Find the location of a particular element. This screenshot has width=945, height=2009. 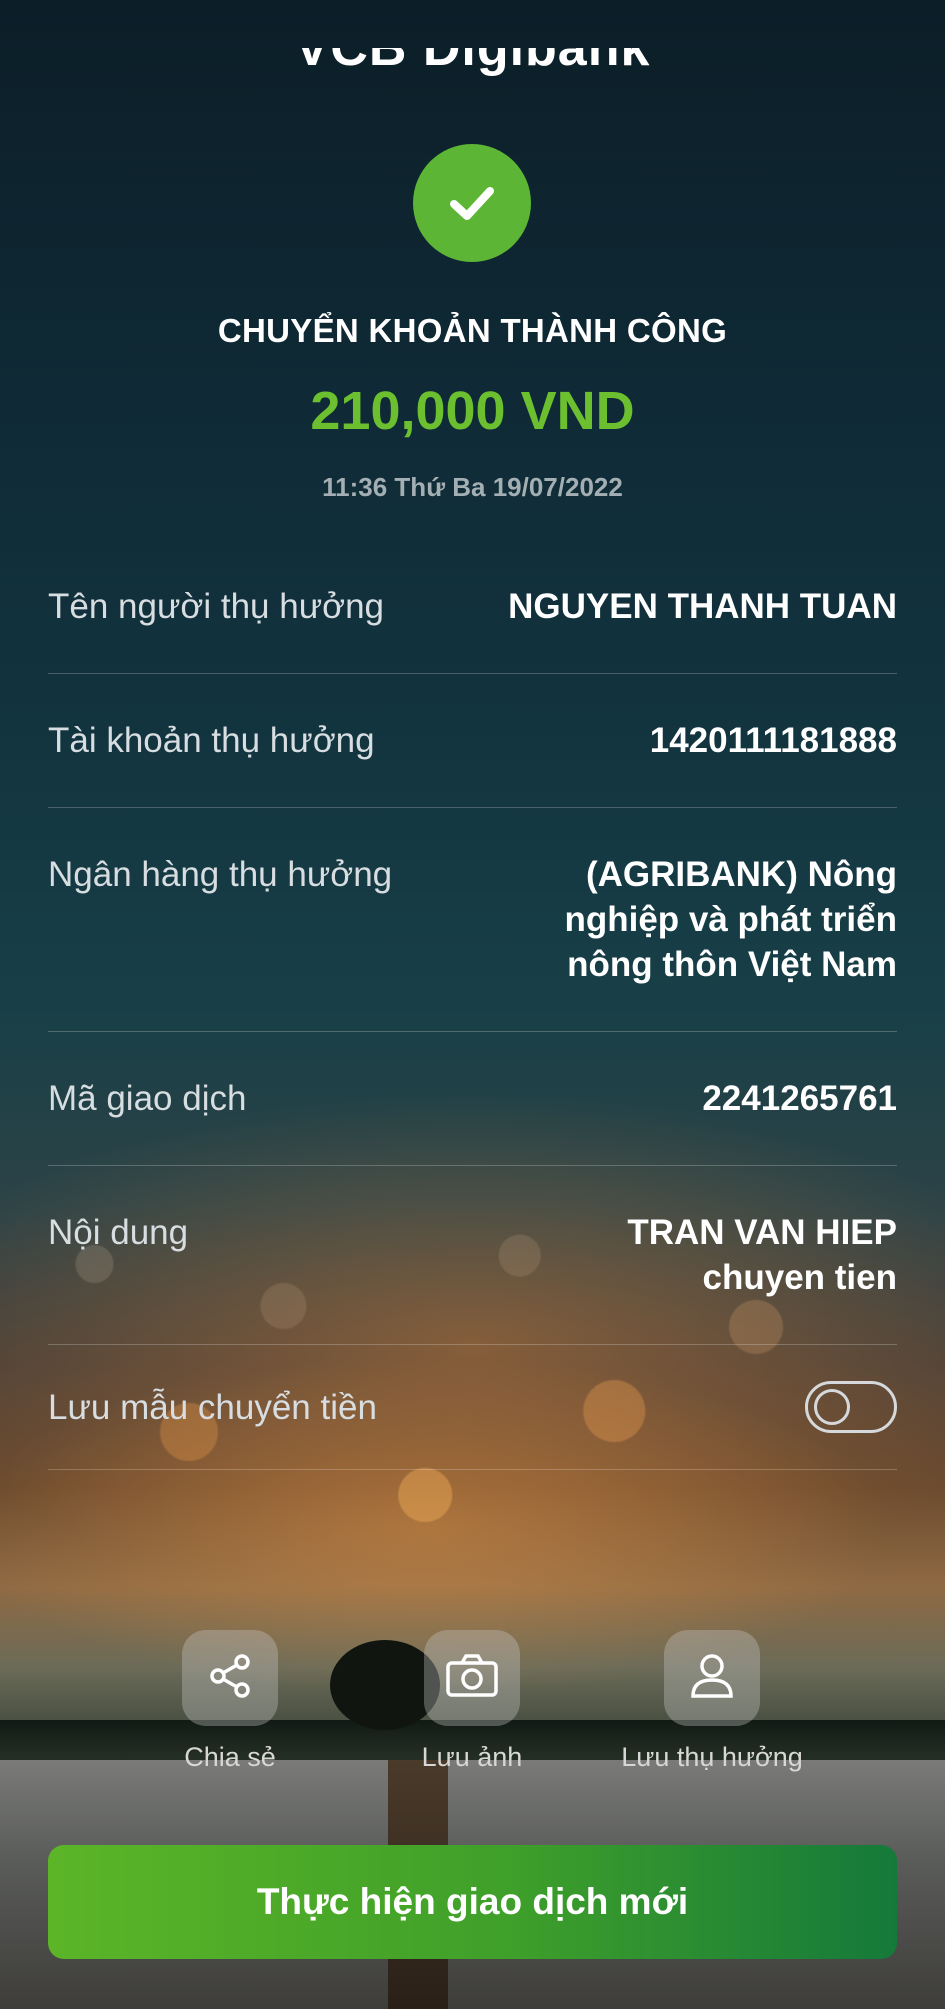

save-image-button is located at coordinates (472, 1678).